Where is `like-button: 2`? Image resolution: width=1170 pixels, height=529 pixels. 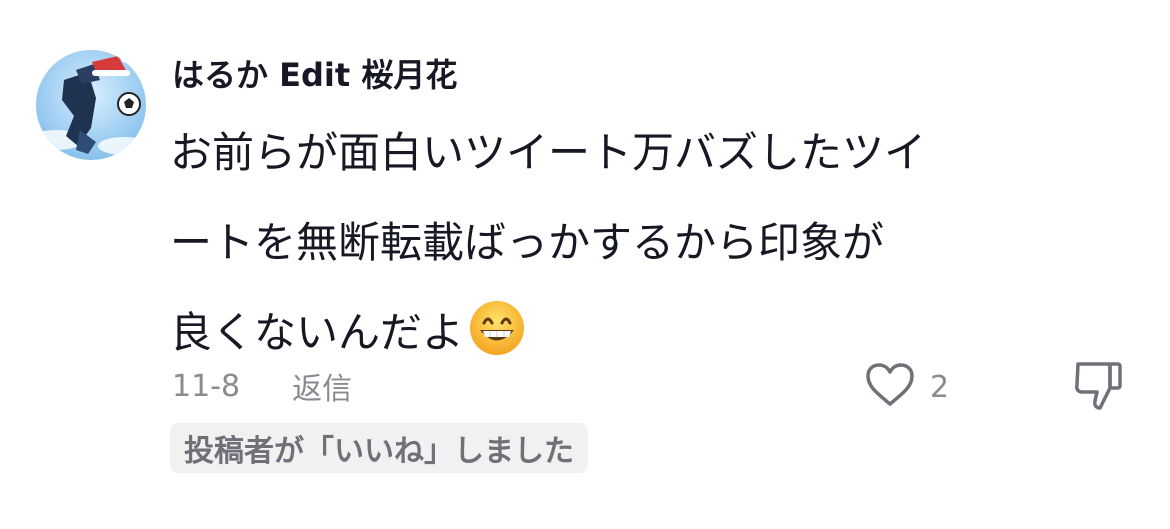 like-button: 2 is located at coordinates (906, 387).